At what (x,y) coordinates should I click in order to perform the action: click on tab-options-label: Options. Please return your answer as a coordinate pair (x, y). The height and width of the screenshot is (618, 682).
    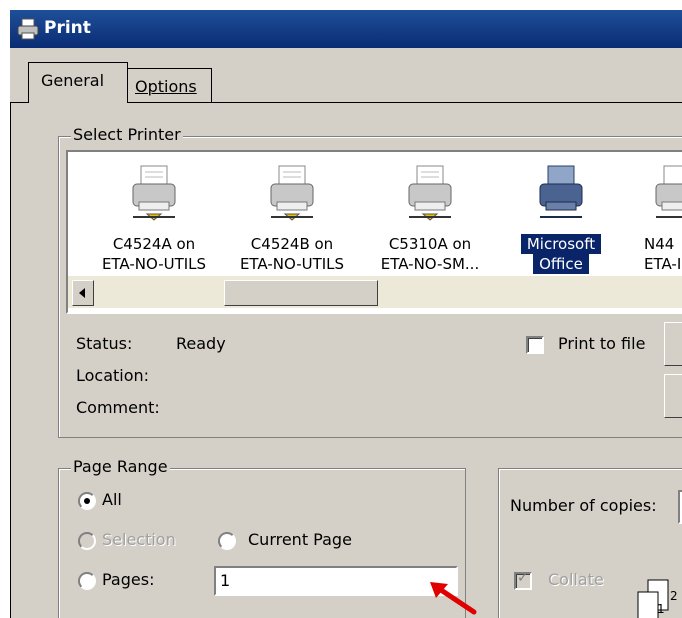
    Looking at the image, I should click on (166, 86).